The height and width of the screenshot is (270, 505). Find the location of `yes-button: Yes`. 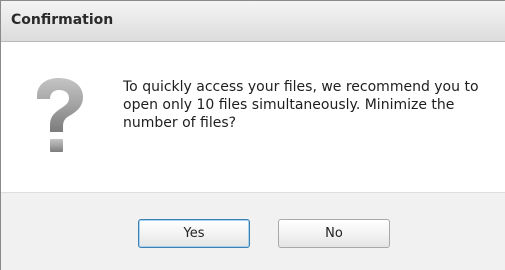

yes-button: Yes is located at coordinates (194, 233).